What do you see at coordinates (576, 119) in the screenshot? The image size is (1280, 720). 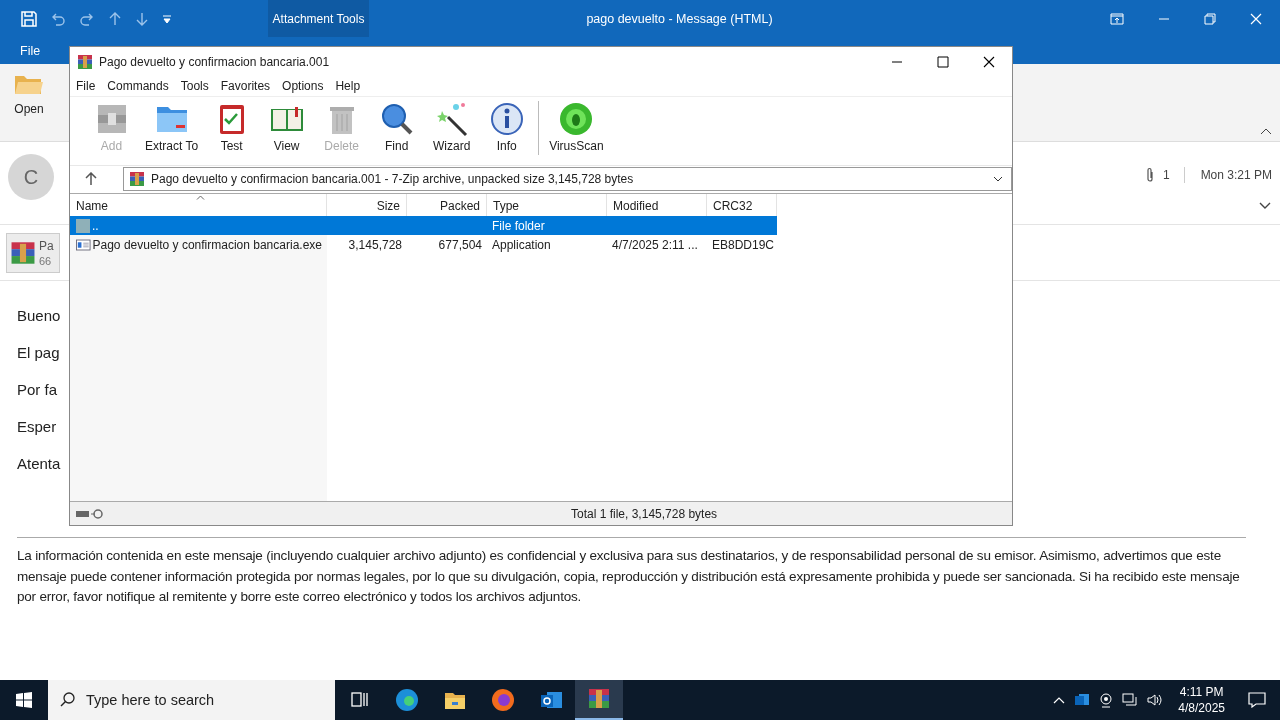 I see `virusscan-icon` at bounding box center [576, 119].